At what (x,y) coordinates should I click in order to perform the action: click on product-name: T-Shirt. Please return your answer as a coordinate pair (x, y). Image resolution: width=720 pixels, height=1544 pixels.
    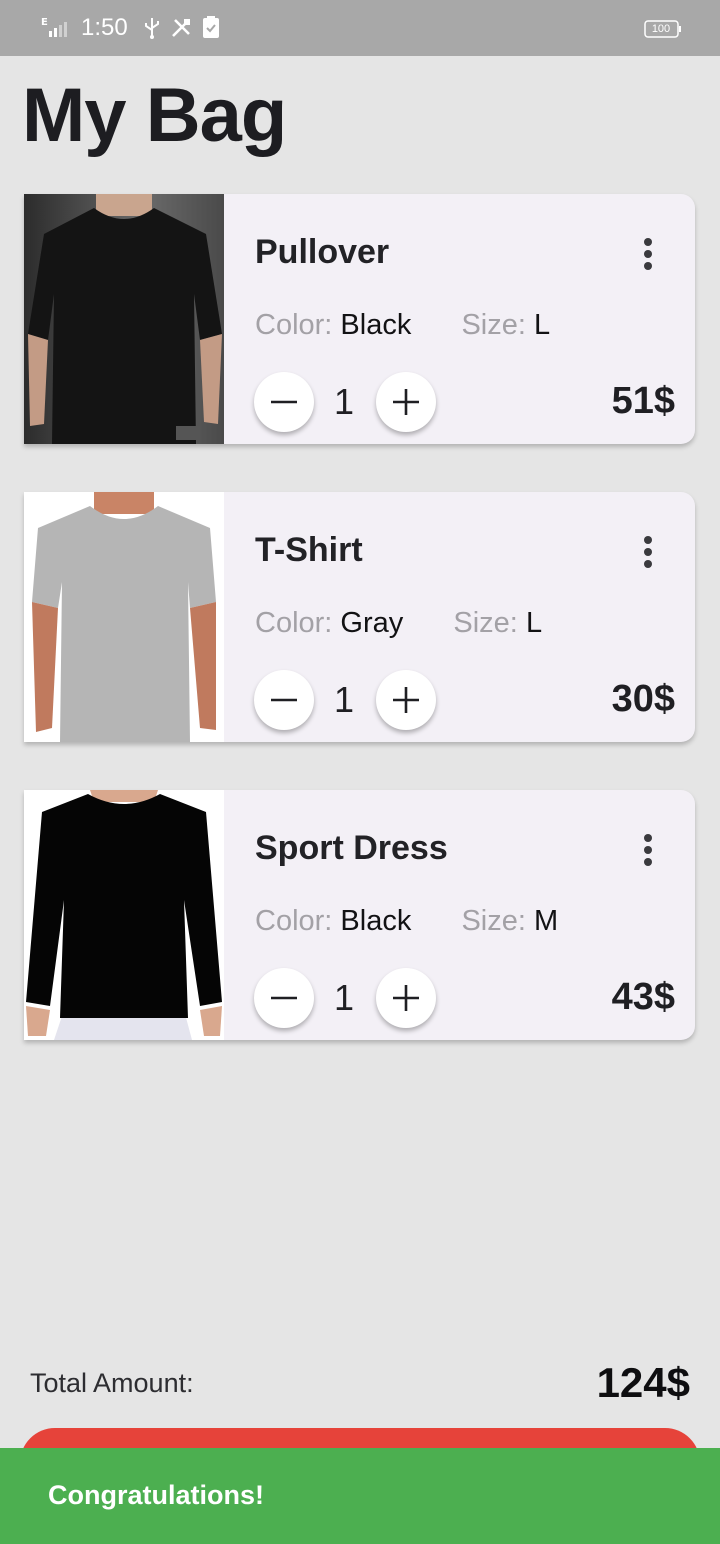
    Looking at the image, I should click on (309, 550).